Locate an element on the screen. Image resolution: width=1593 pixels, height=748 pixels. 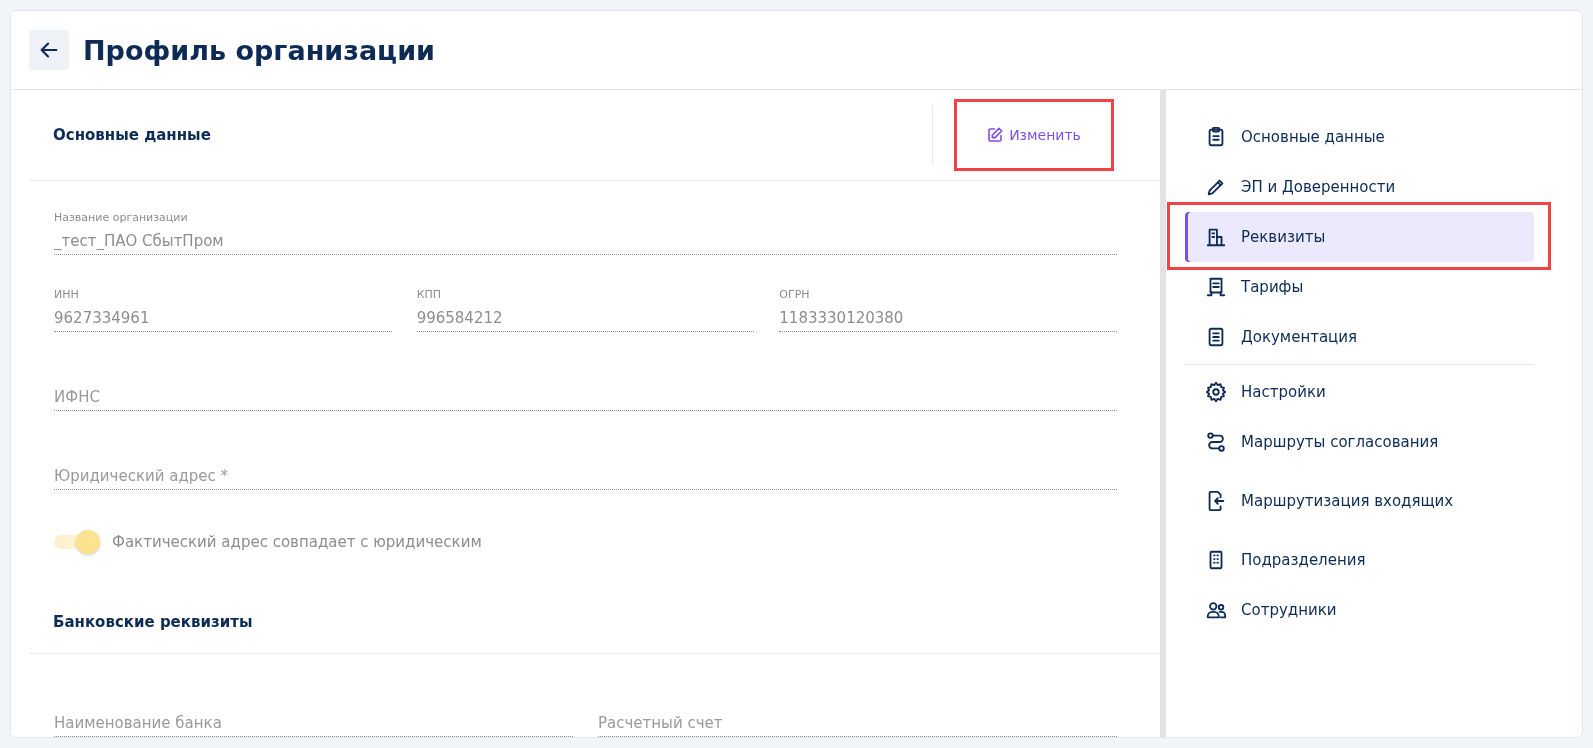
bank-name-field: Наименование банка is located at coordinates (313, 724).